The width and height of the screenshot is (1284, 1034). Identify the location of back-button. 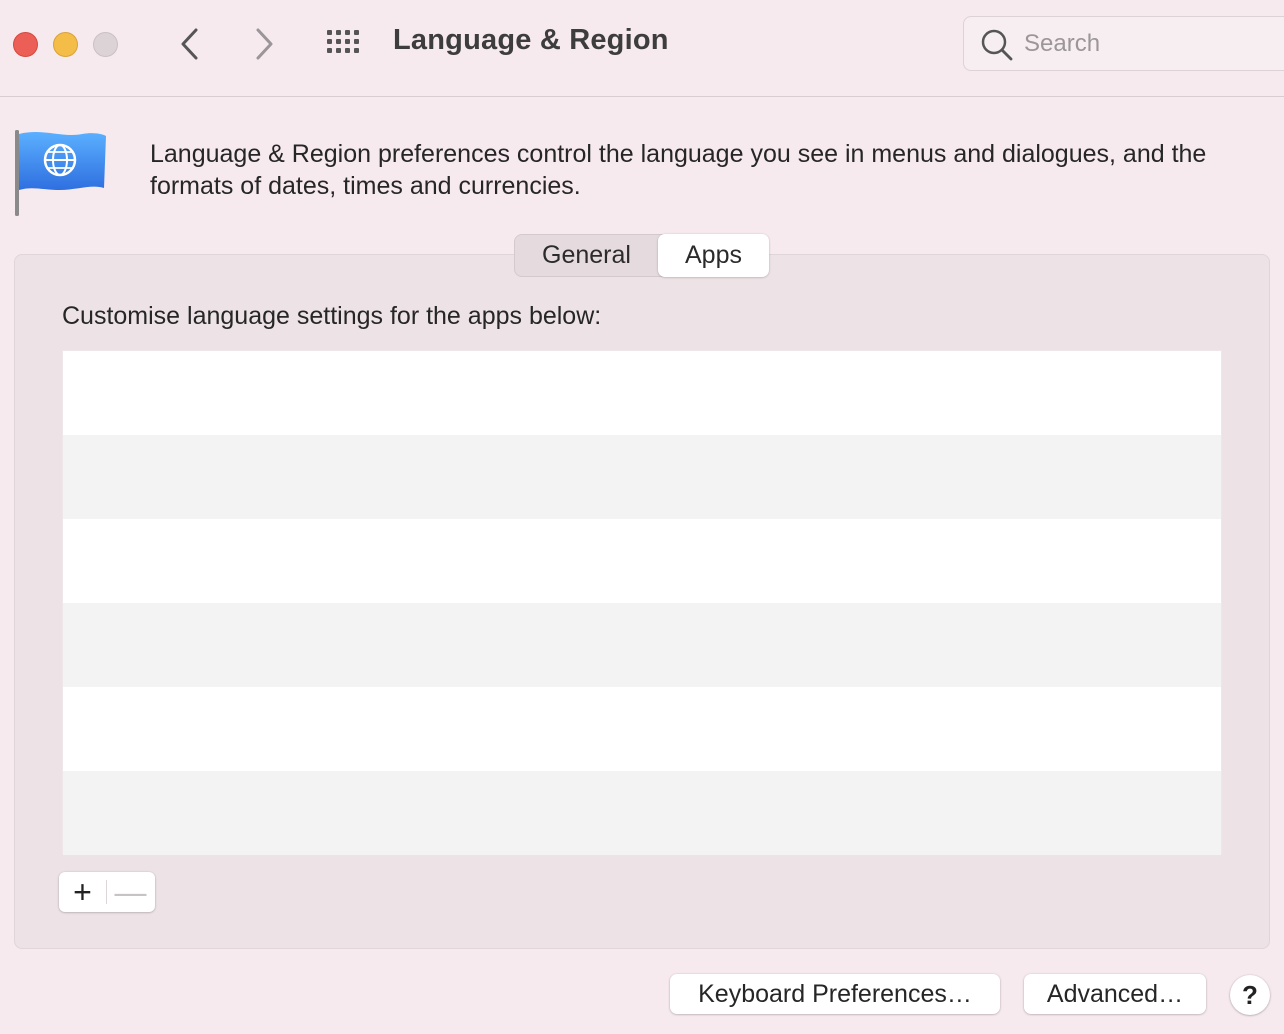
(190, 44).